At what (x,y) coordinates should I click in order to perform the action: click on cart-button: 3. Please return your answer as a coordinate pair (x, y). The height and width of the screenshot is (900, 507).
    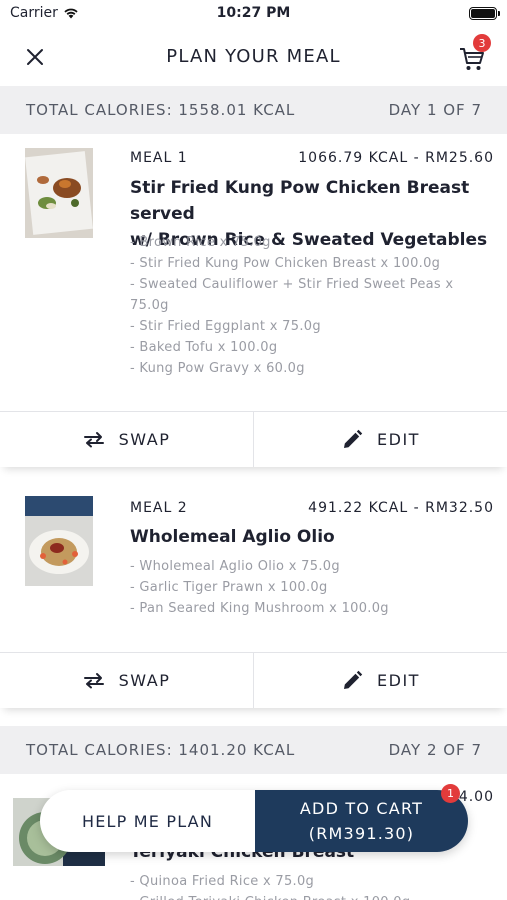
    Looking at the image, I should click on (473, 54).